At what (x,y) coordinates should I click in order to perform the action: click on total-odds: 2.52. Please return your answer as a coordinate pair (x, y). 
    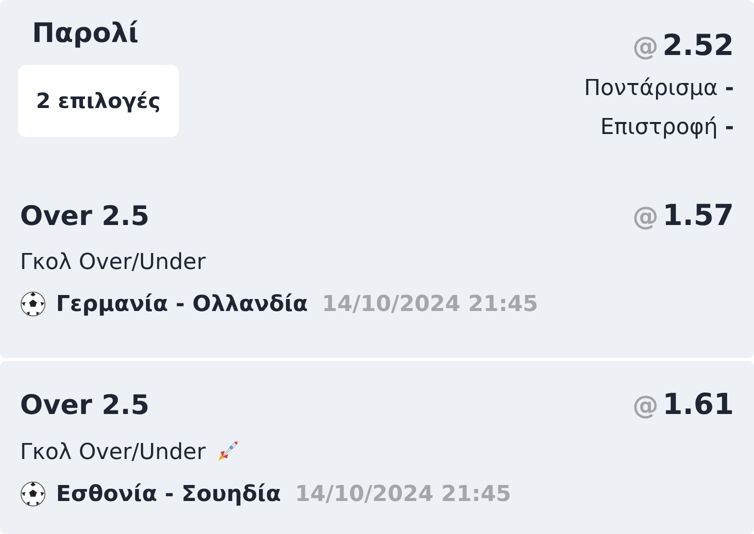
    Looking at the image, I should click on (698, 45).